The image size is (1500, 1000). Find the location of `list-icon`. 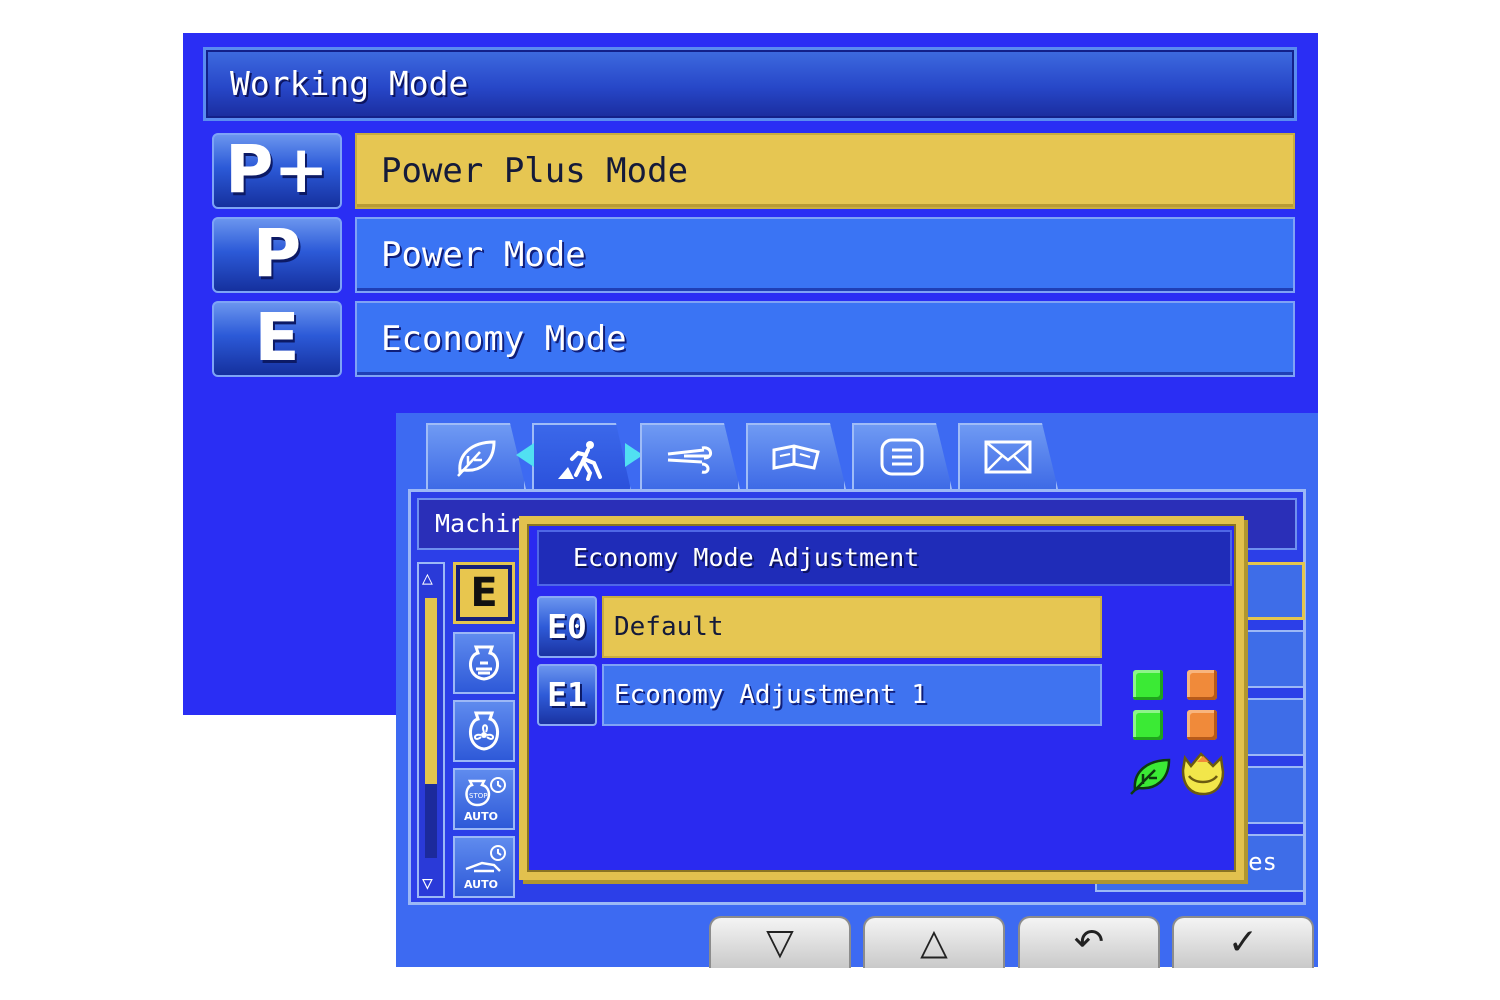

list-icon is located at coordinates (902, 457).